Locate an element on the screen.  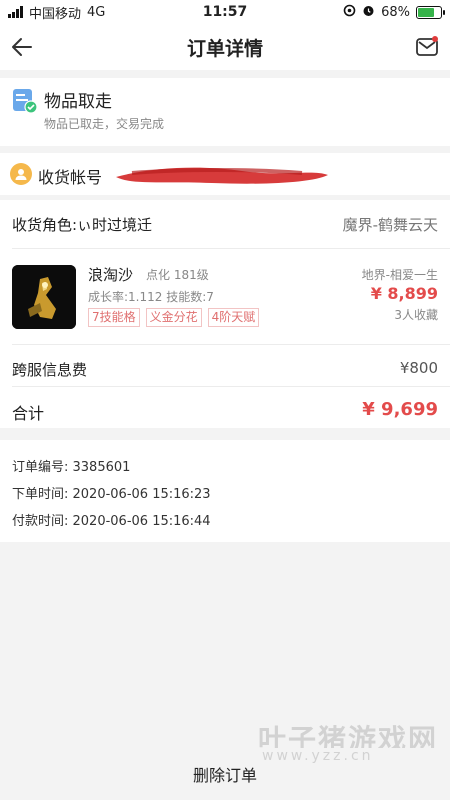
item-tag: 7技能格 is located at coordinates (114, 317).